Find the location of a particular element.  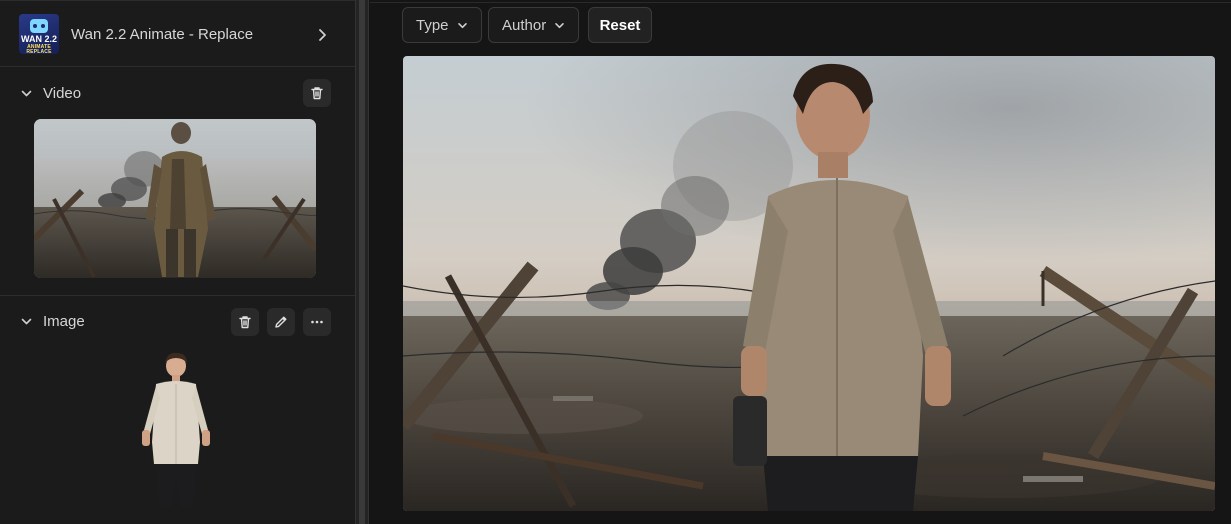

video-thumbnail is located at coordinates (175, 198).